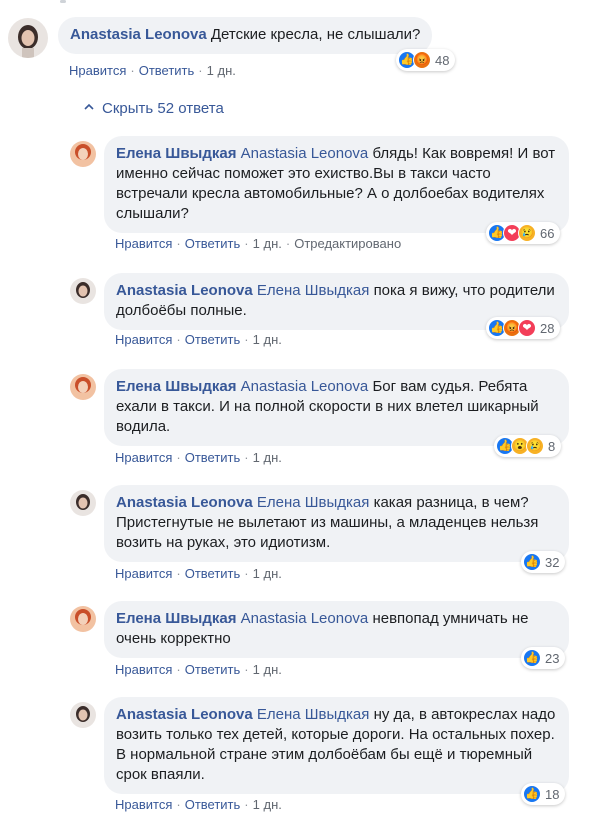 This screenshot has width=597, height=819. Describe the element at coordinates (552, 794) in the screenshot. I see `reaction-count: 18` at that location.